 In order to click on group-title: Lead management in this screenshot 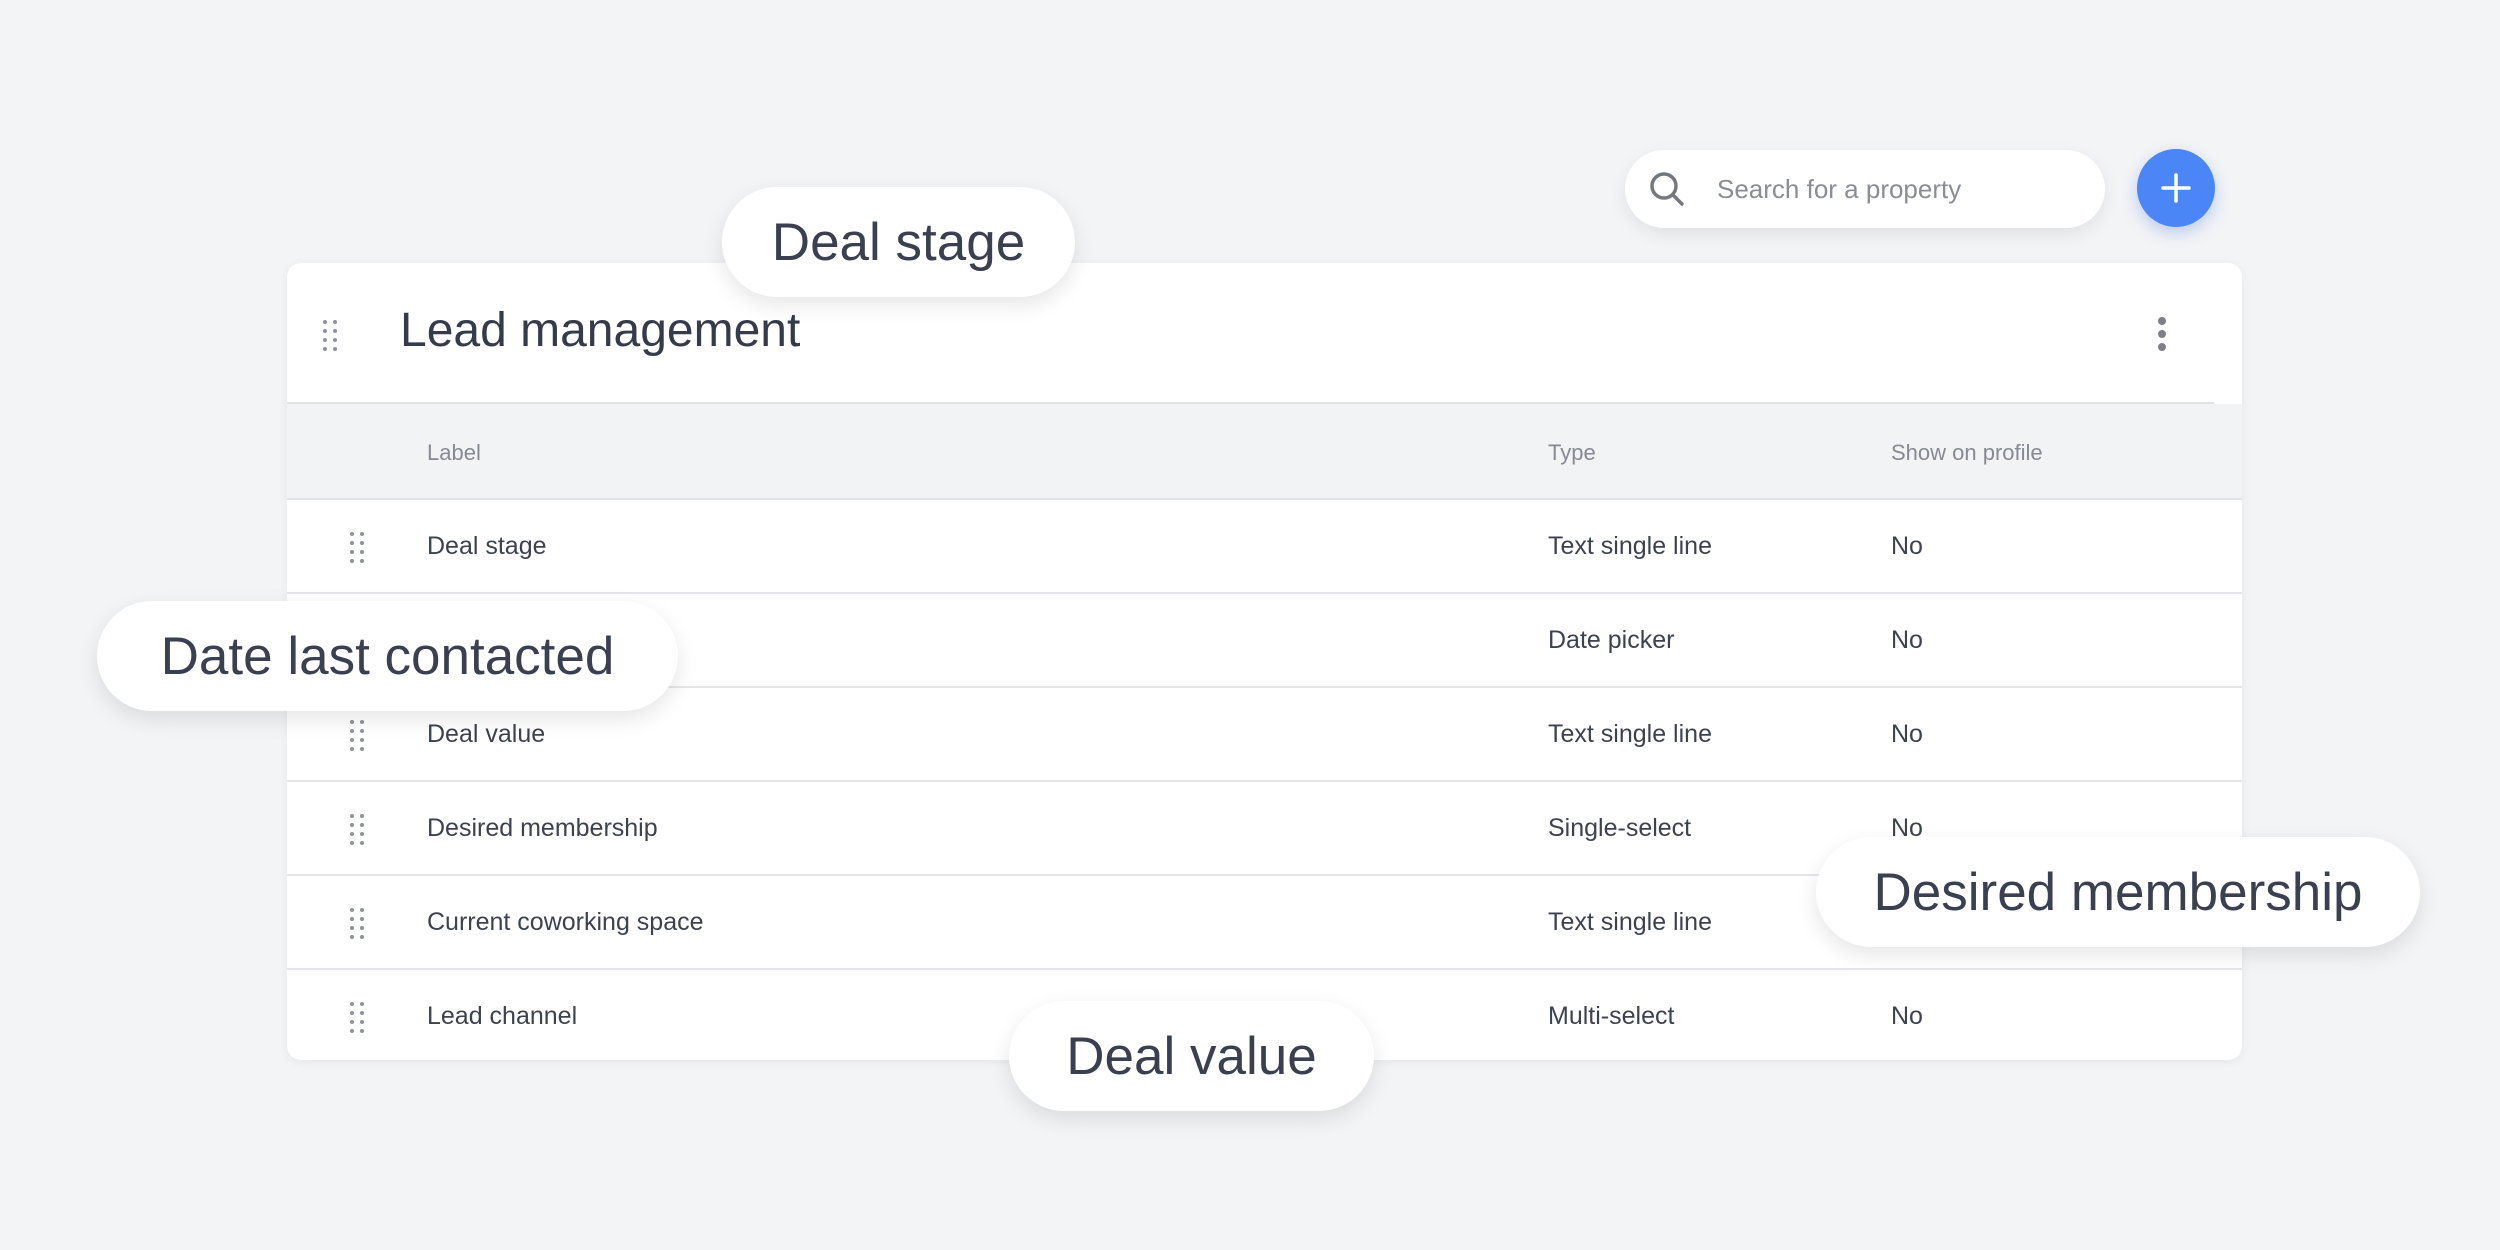, I will do `click(600, 330)`.